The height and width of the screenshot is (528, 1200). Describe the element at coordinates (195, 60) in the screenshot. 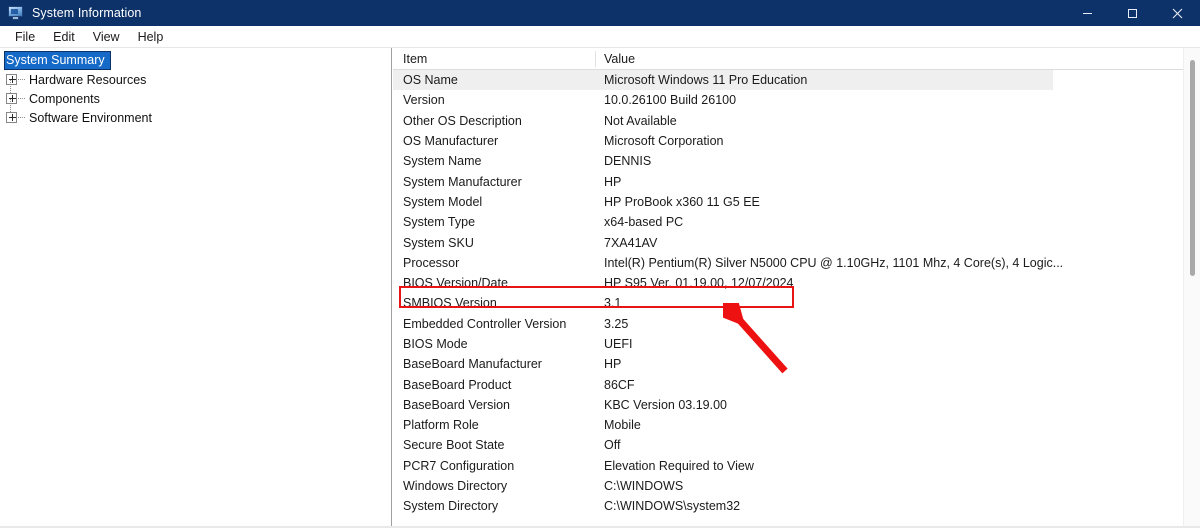

I see `tree-item-system-summary: System Summary` at that location.